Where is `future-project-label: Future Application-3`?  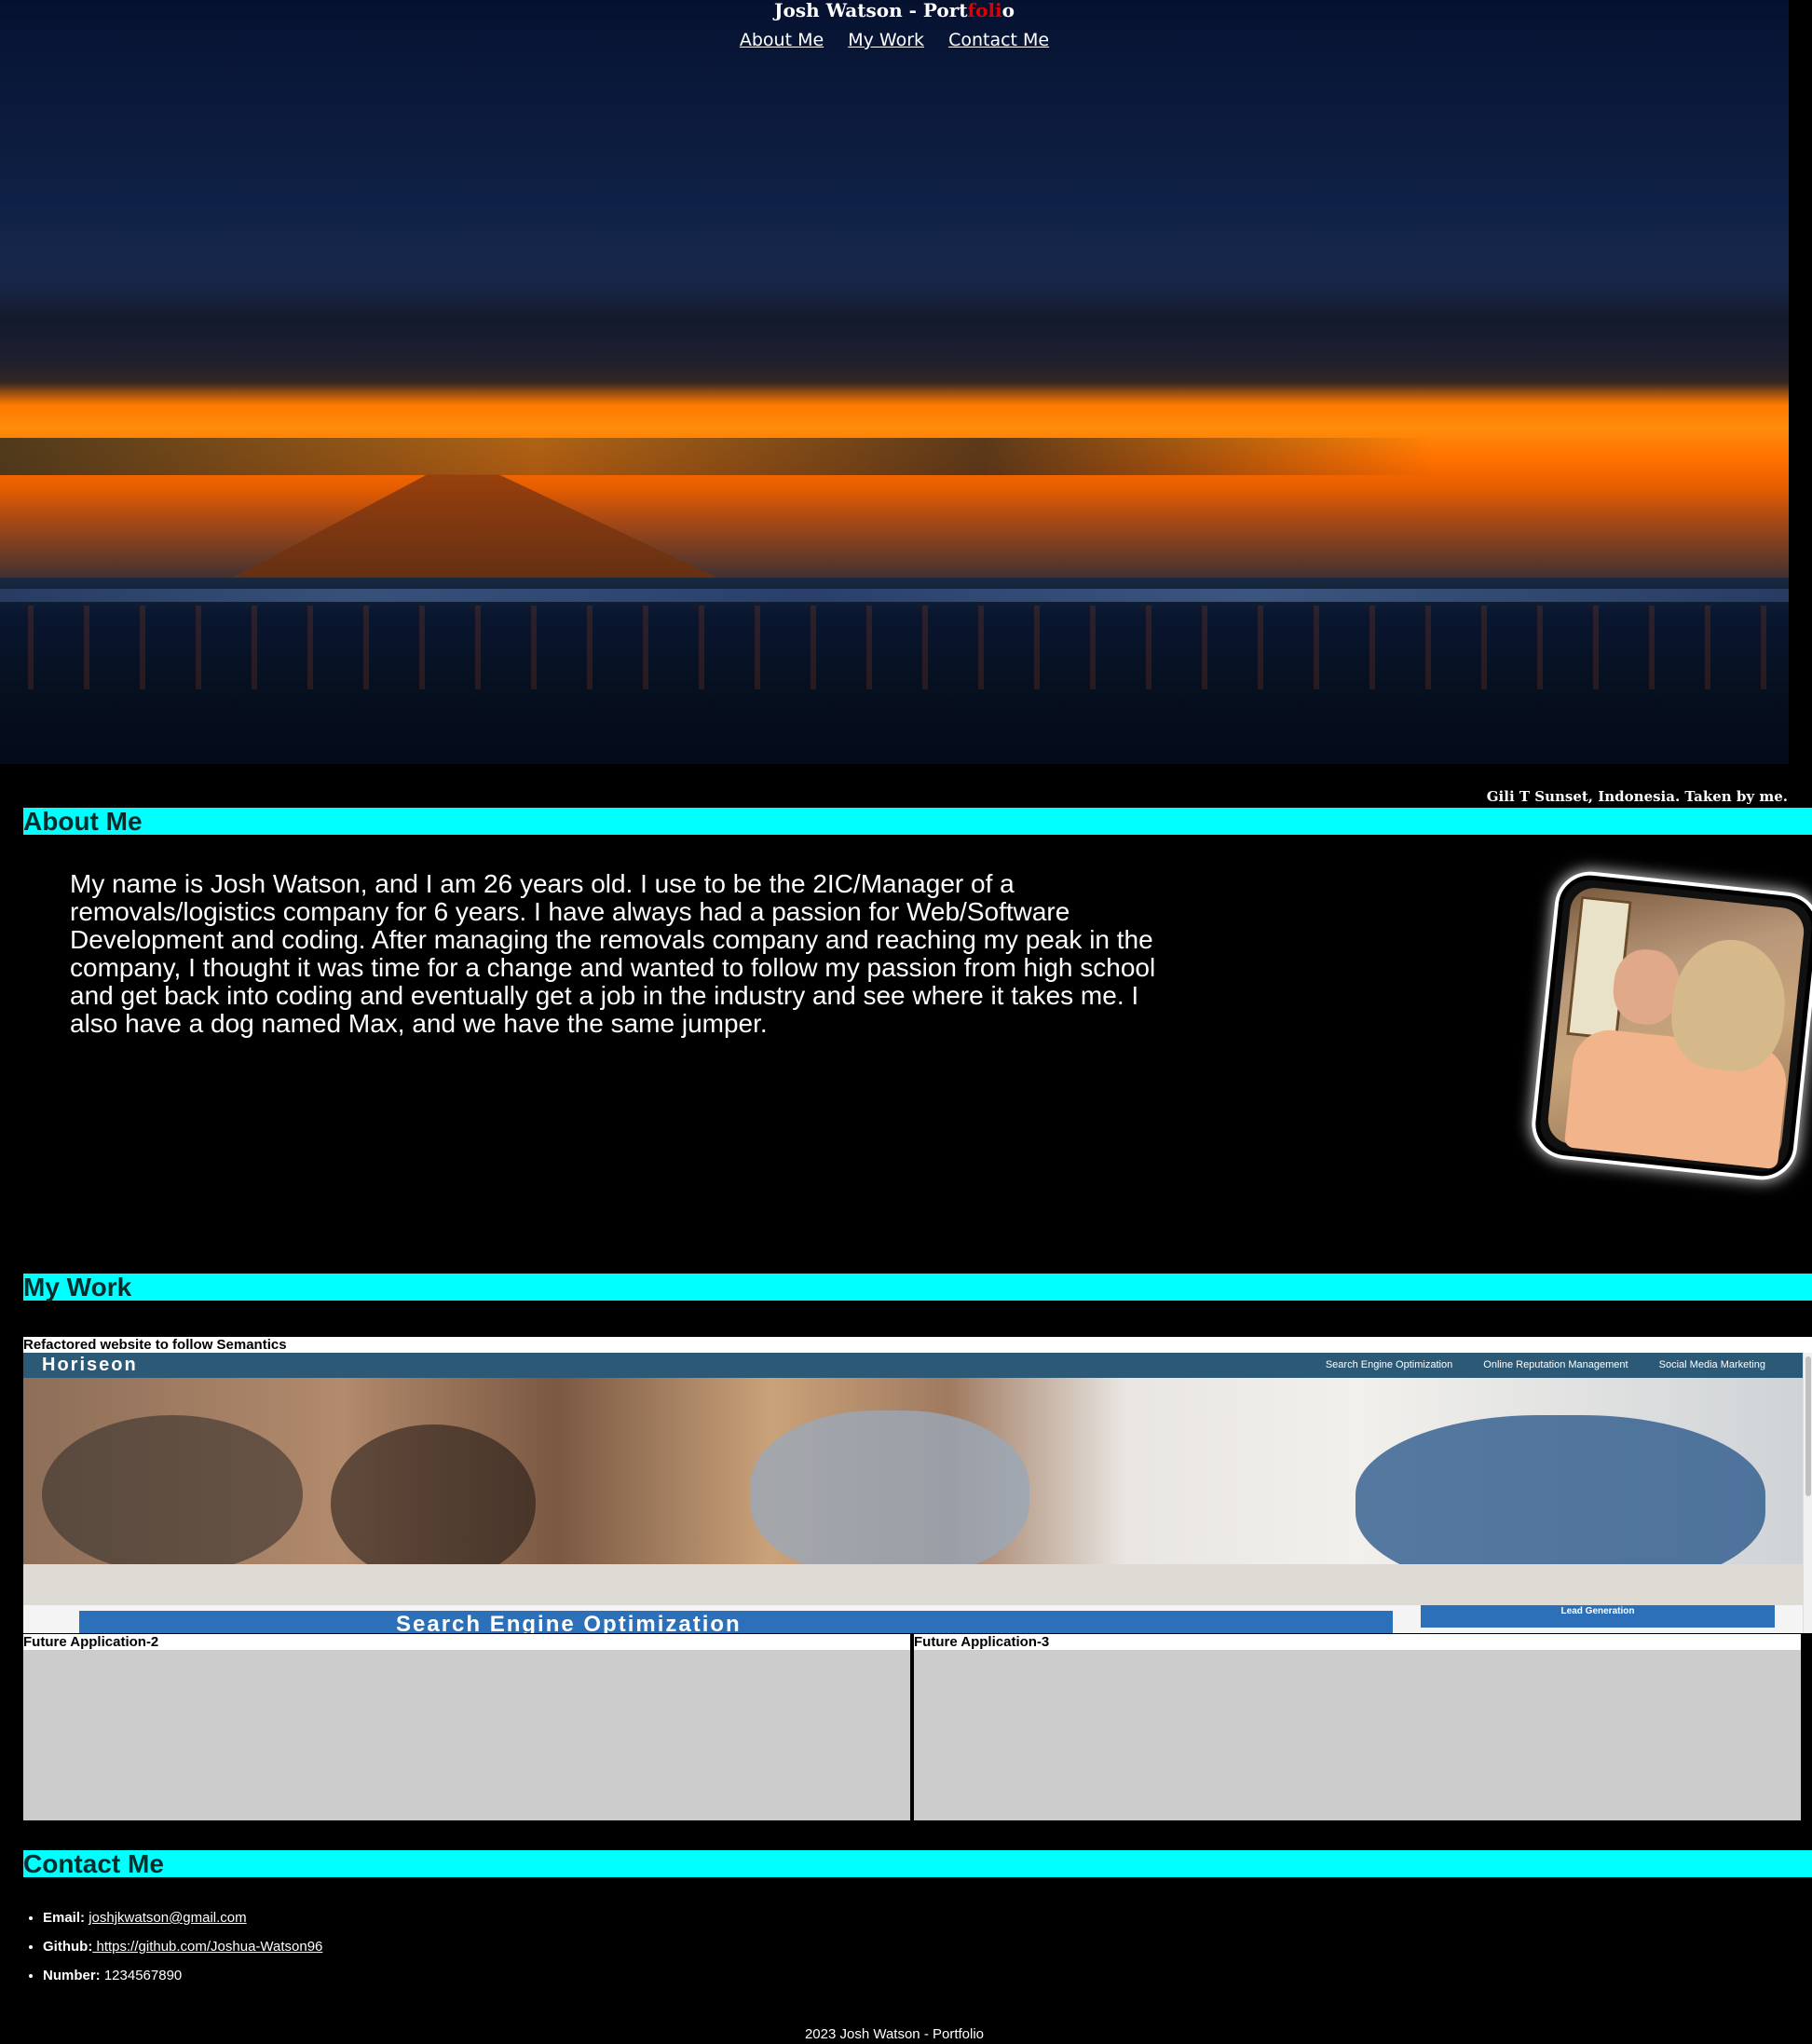
future-project-label: Future Application-3 is located at coordinates (982, 1642).